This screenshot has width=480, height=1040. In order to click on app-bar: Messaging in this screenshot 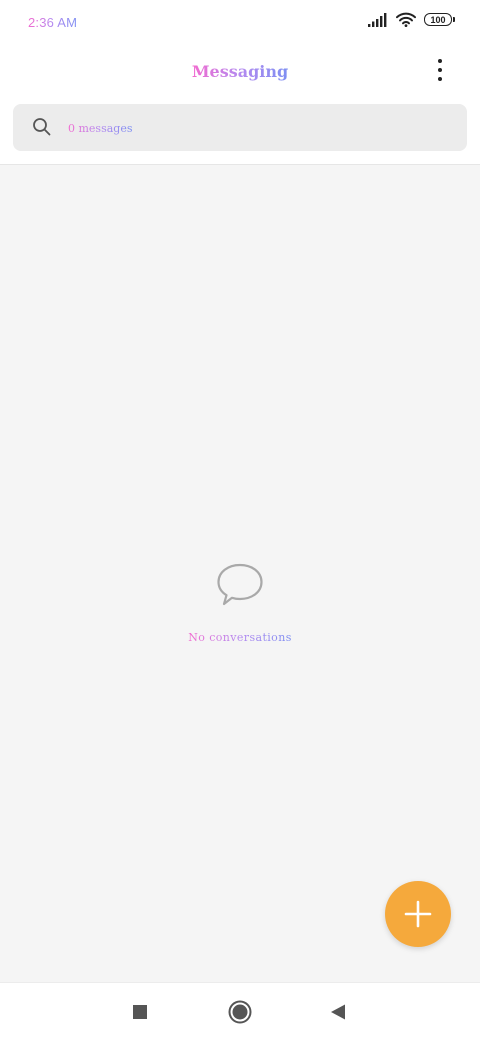, I will do `click(240, 72)`.